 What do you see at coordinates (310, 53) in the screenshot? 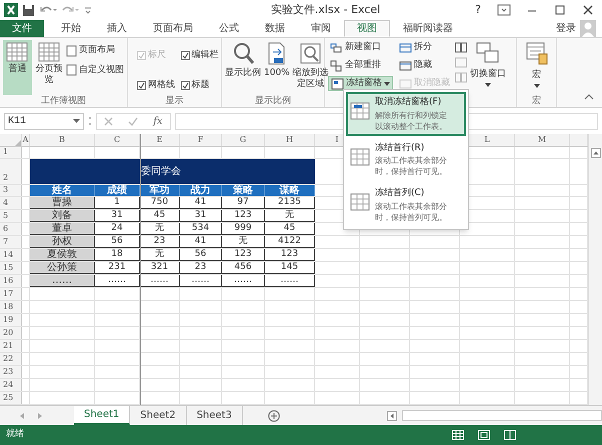
I see `zoom-selection-icon` at bounding box center [310, 53].